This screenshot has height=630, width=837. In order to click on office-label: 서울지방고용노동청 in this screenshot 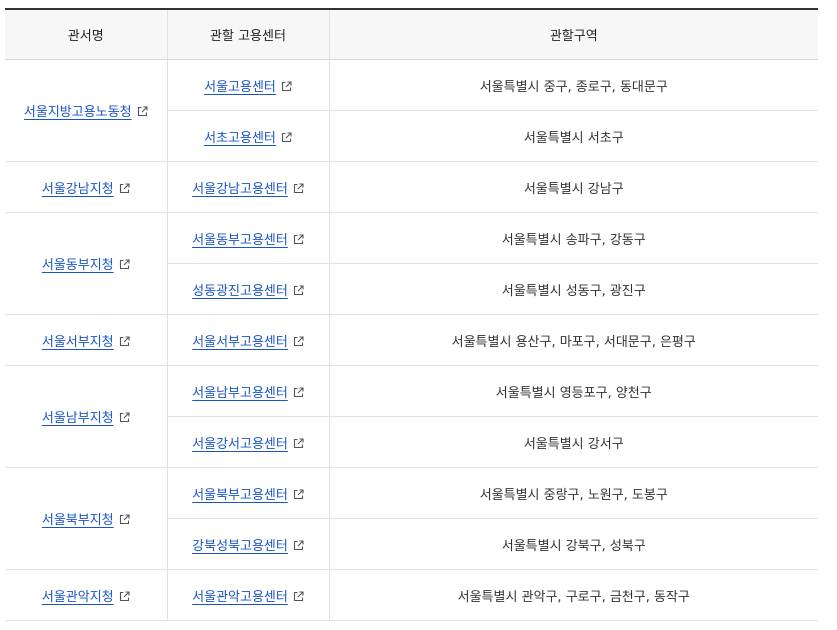, I will do `click(77, 112)`.